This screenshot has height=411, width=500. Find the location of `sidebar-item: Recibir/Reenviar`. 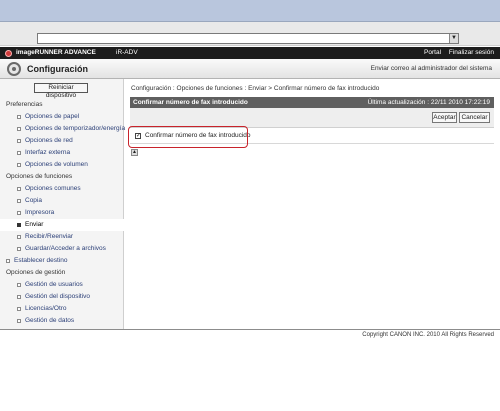

sidebar-item: Recibir/Reenviar is located at coordinates (62, 237).